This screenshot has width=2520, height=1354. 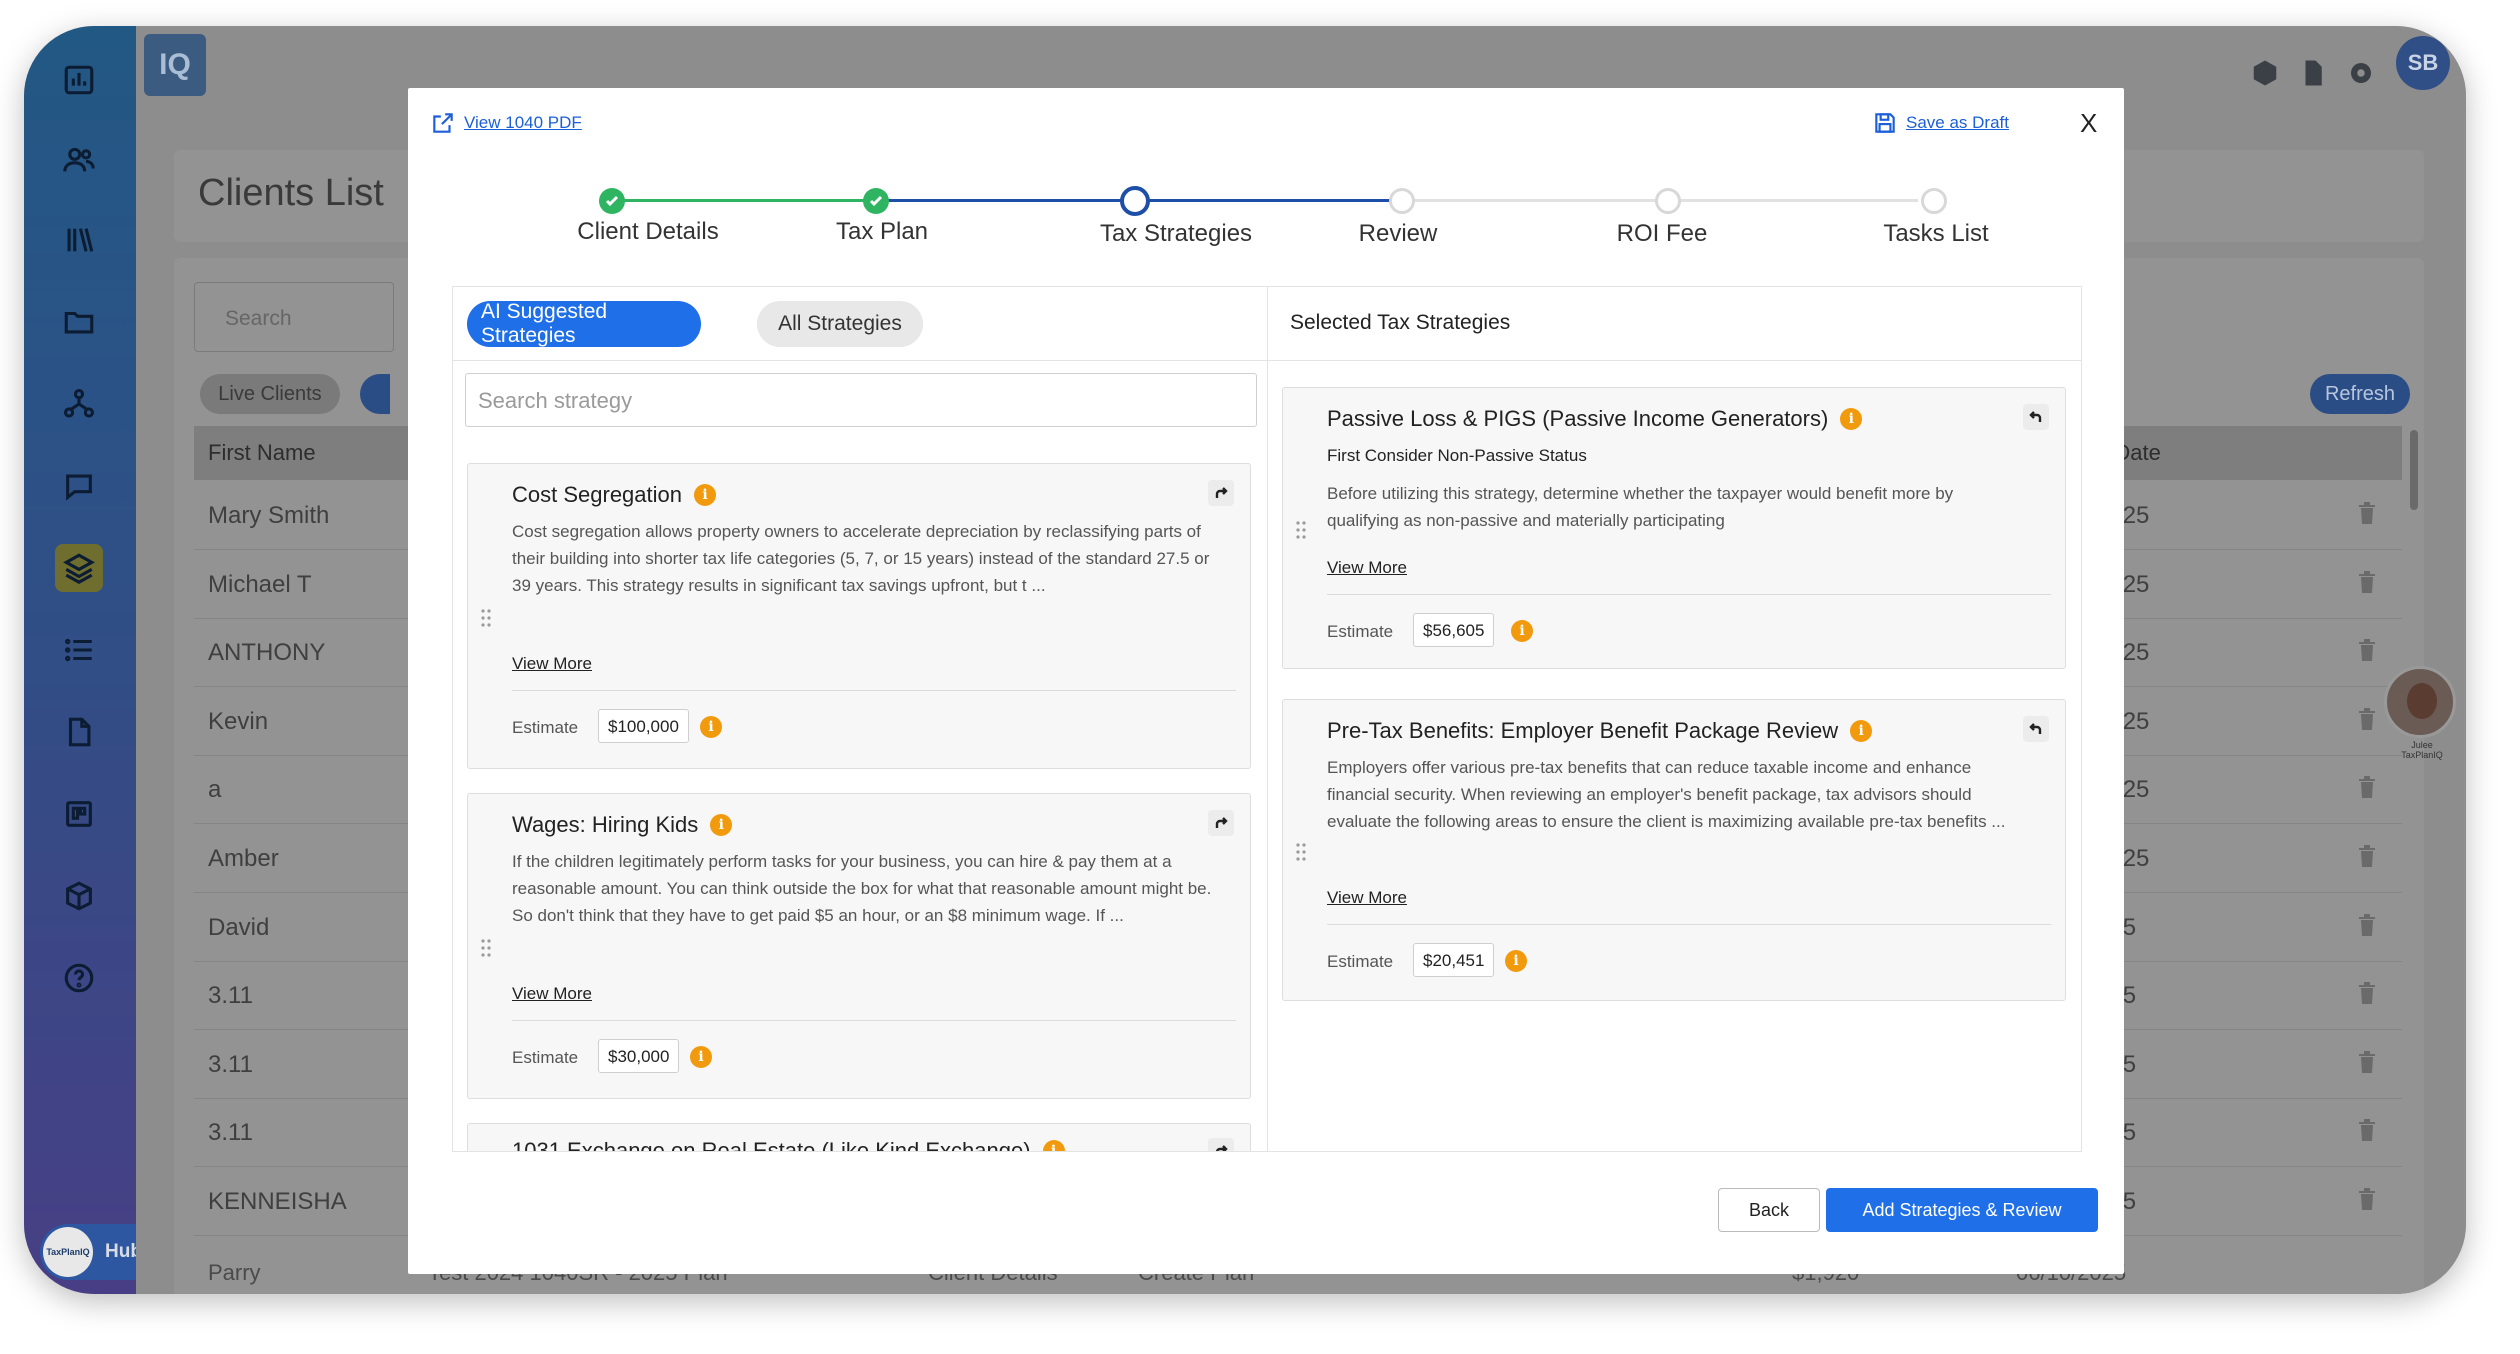 What do you see at coordinates (647, 232) in the screenshot?
I see `step-label-client-details: Client Details` at bounding box center [647, 232].